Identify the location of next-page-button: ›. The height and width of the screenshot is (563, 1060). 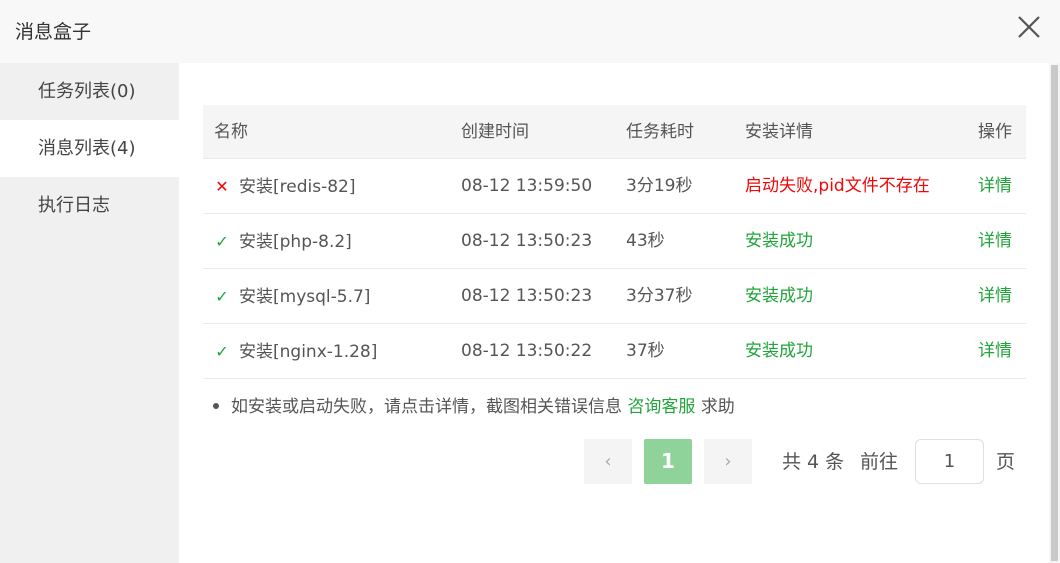
(728, 461).